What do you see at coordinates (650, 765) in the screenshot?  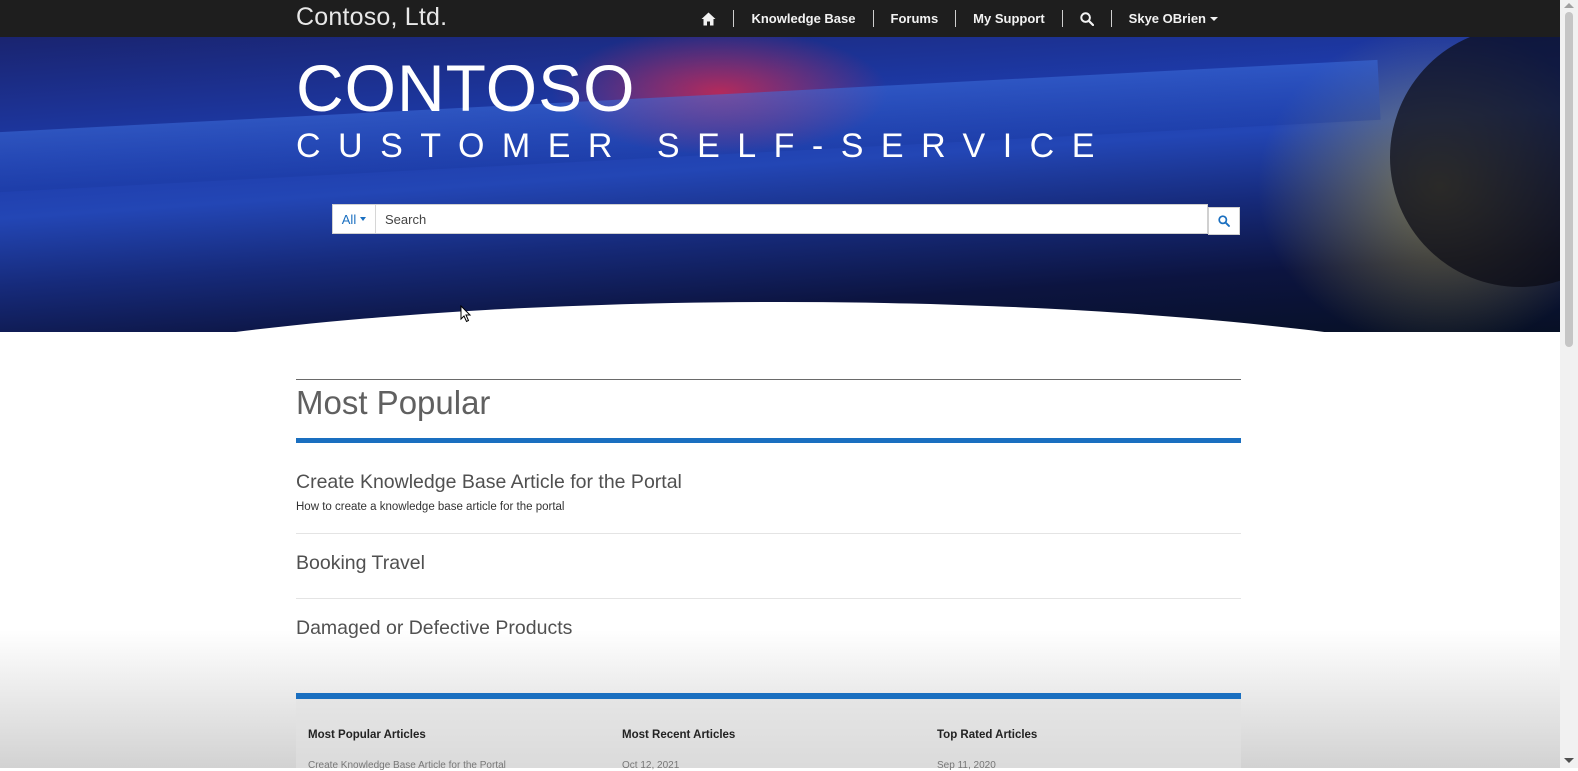 I see `footer-item: Oct 12, 2021` at bounding box center [650, 765].